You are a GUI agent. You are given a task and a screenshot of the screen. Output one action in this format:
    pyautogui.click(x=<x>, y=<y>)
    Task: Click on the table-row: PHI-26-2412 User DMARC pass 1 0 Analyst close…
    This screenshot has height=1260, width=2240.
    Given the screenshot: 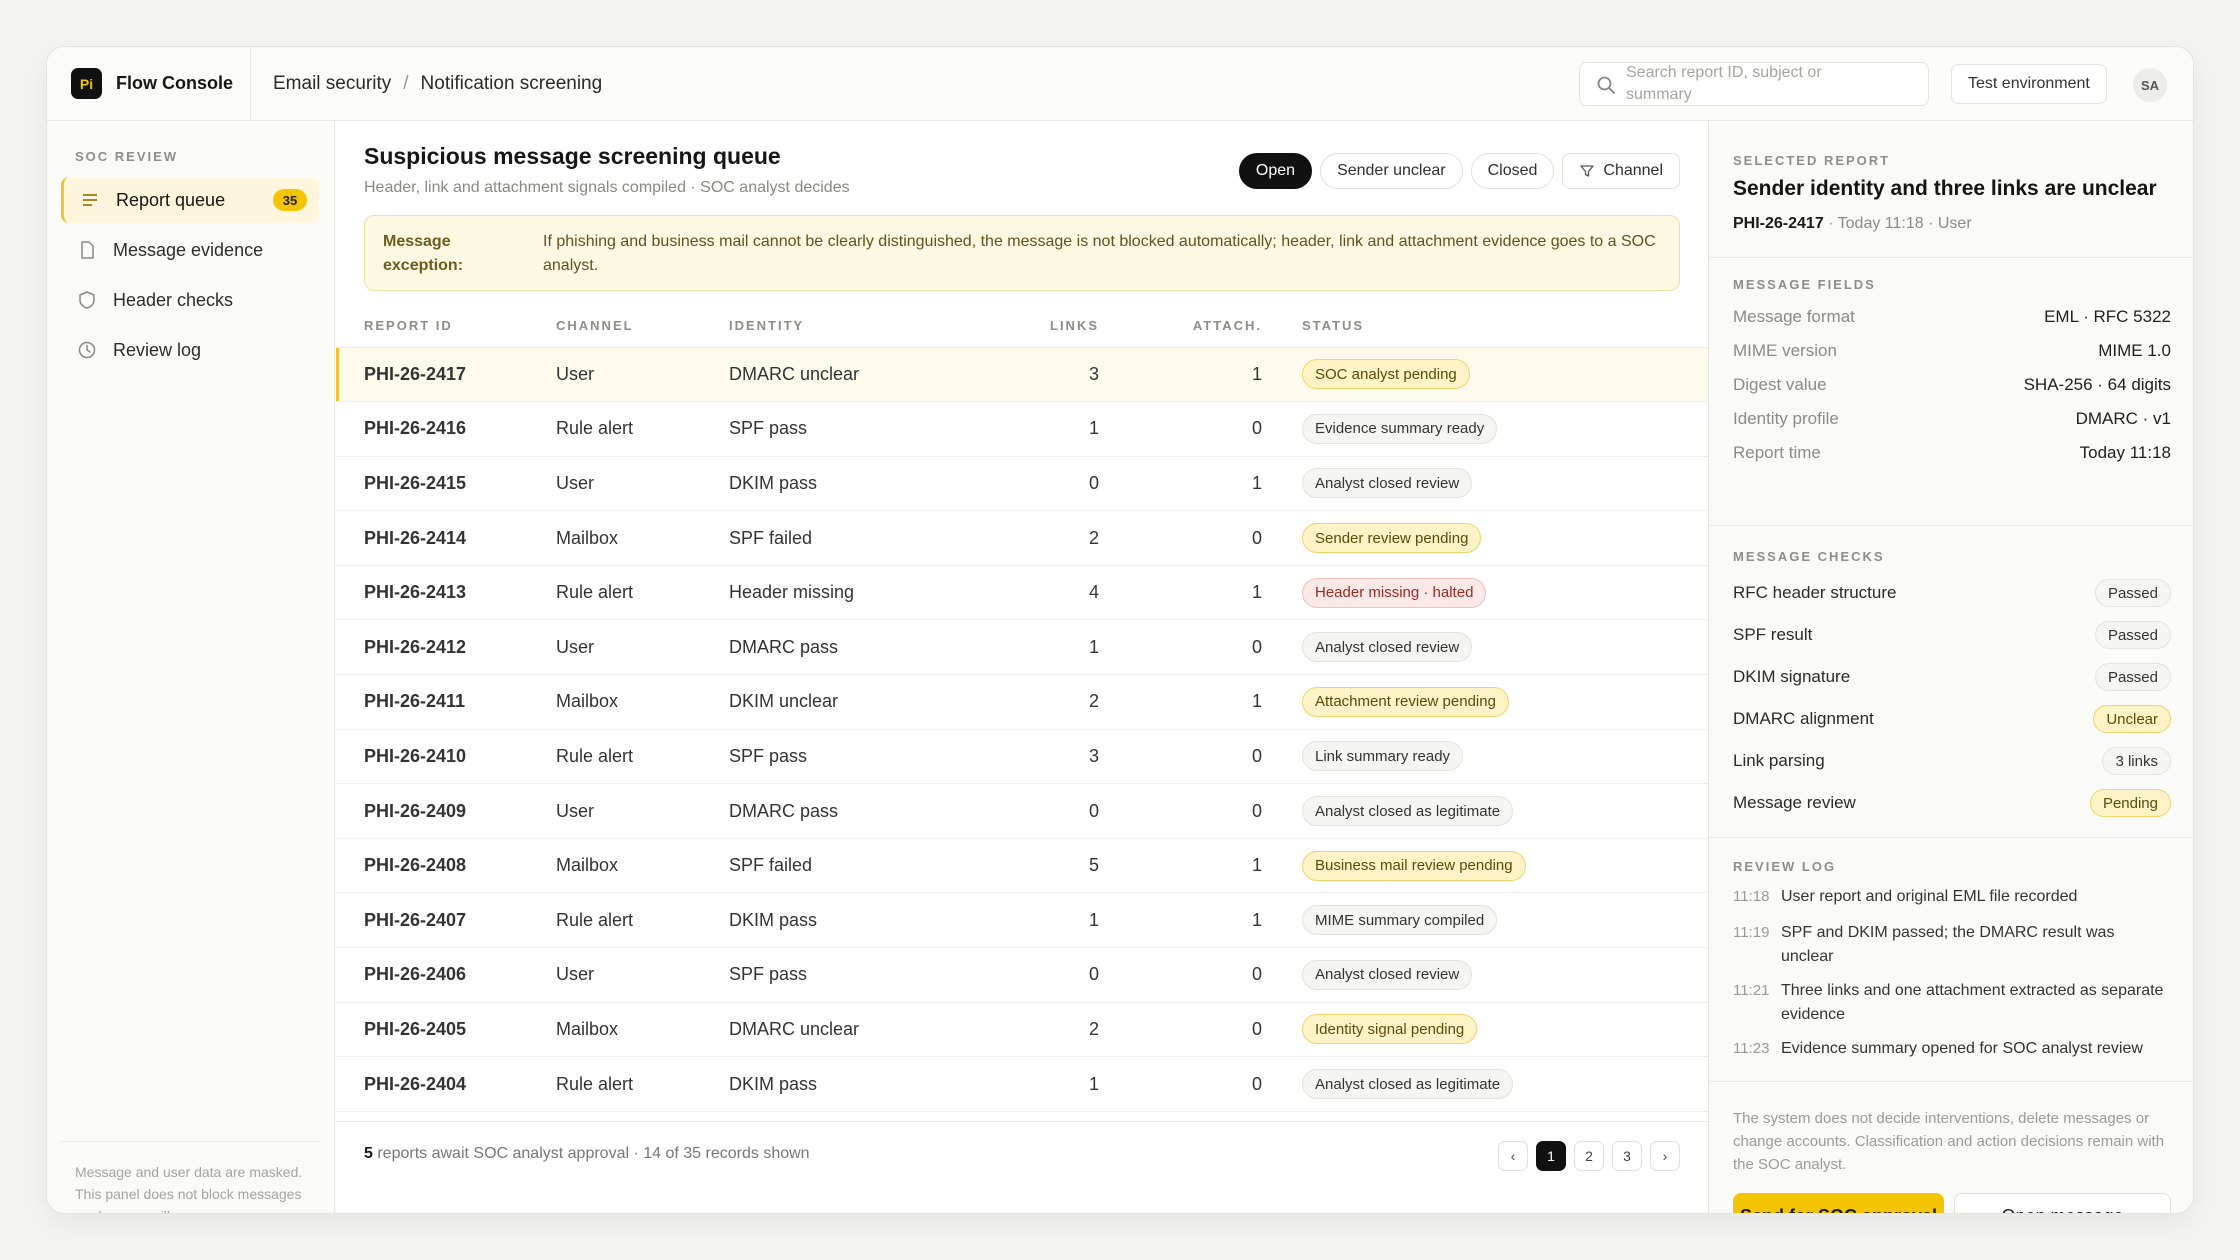 What is the action you would take?
    pyautogui.click(x=1022, y=647)
    